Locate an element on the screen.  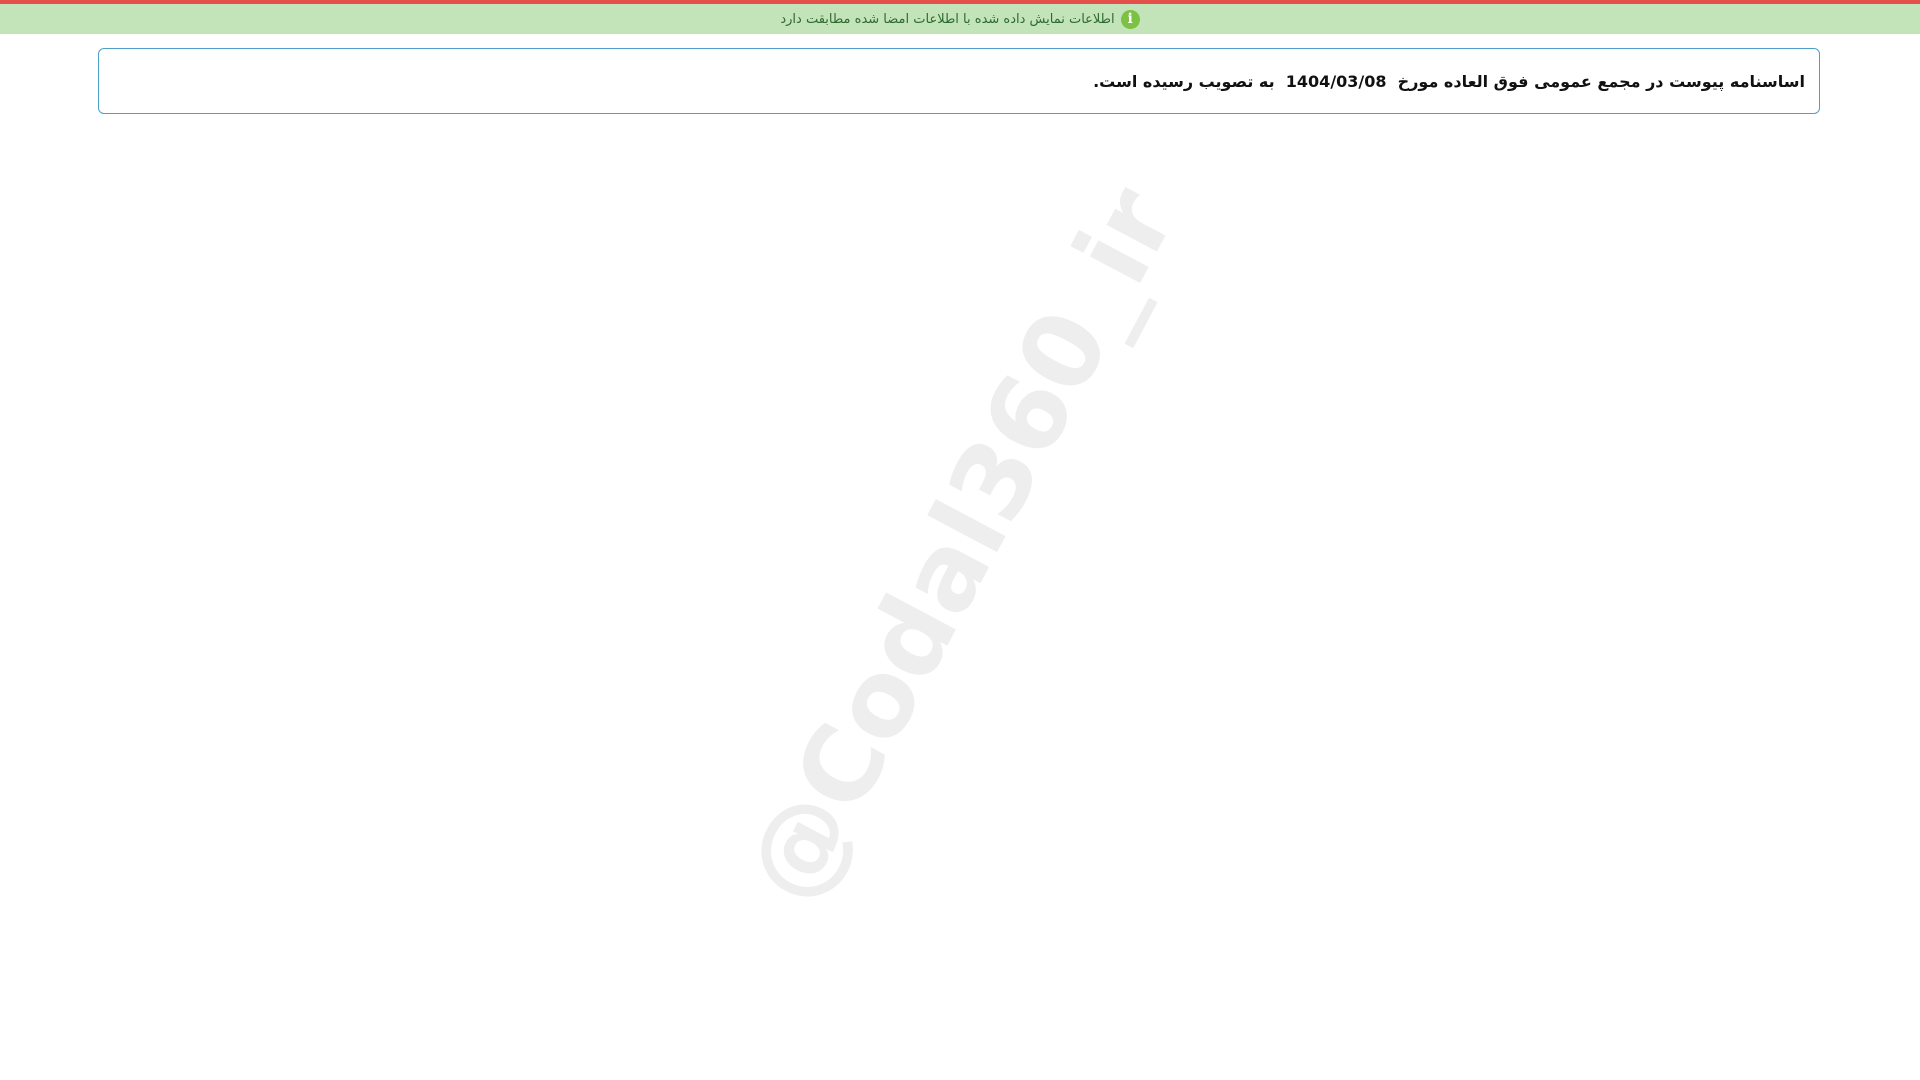
info-icon: i is located at coordinates (1130, 19).